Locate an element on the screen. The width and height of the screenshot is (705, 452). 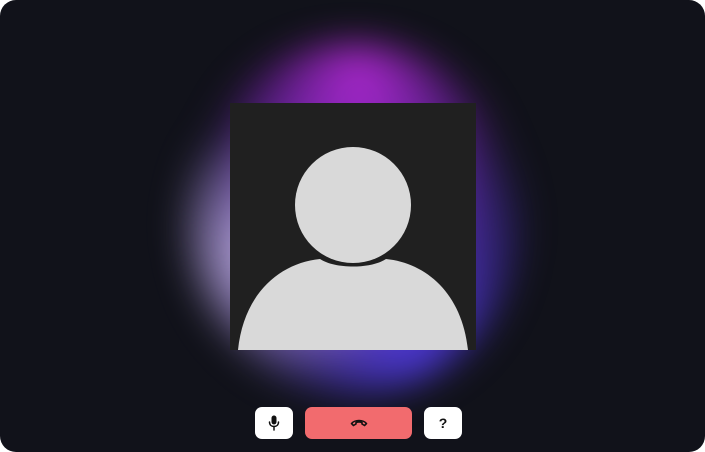
microphone-icon is located at coordinates (274, 423).